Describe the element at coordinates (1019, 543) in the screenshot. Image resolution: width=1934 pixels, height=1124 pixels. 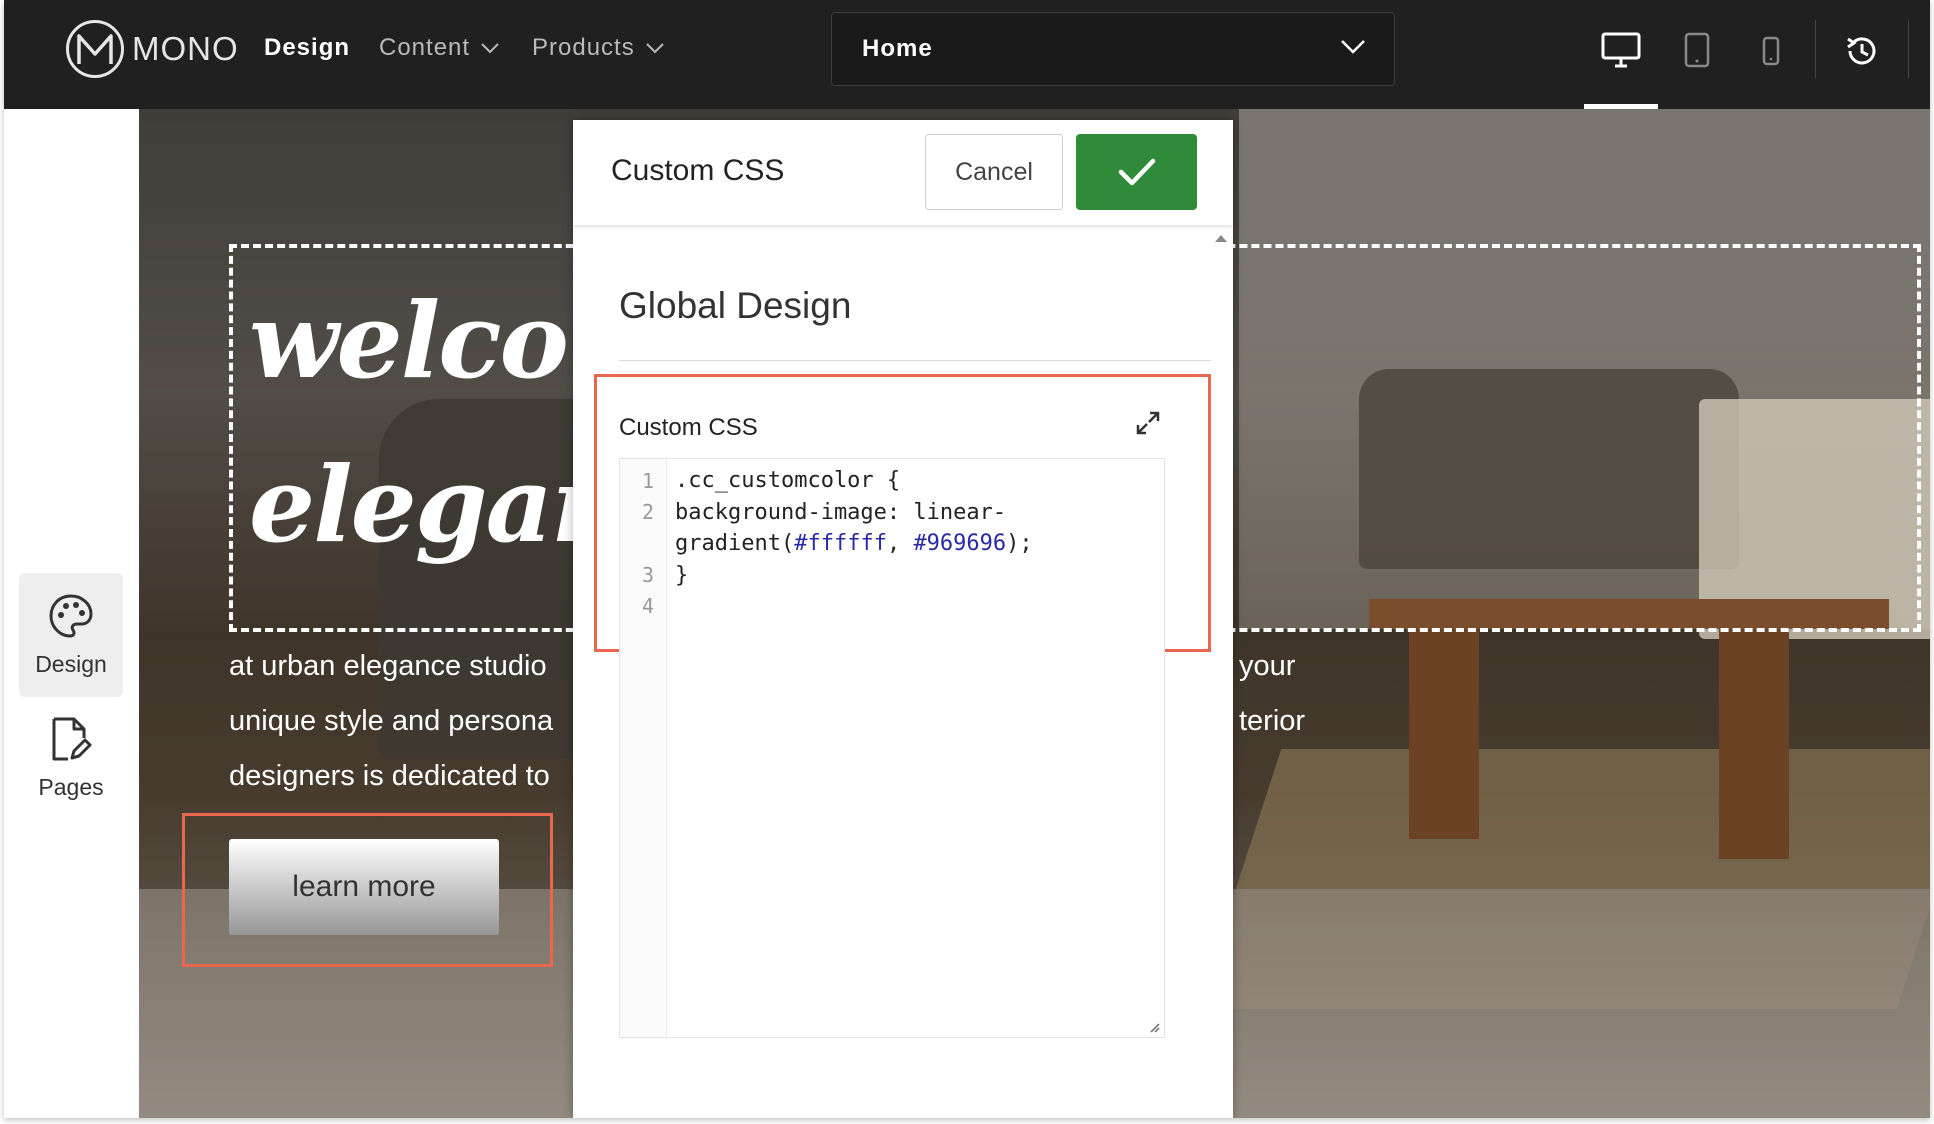
I see `code-token: );` at that location.